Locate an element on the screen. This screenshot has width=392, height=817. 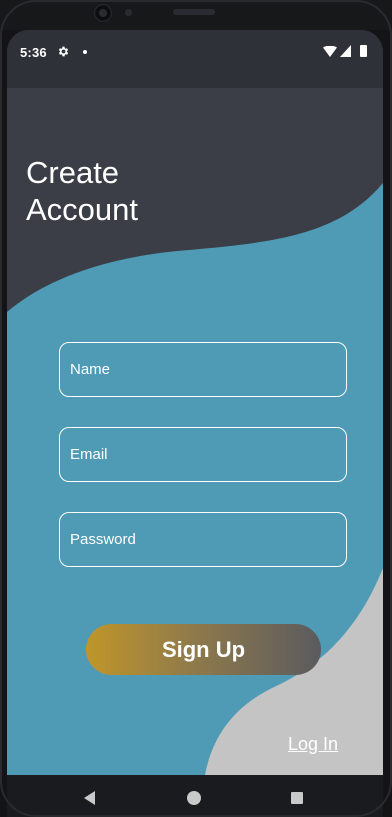
status-time: 5:36 is located at coordinates (33, 52).